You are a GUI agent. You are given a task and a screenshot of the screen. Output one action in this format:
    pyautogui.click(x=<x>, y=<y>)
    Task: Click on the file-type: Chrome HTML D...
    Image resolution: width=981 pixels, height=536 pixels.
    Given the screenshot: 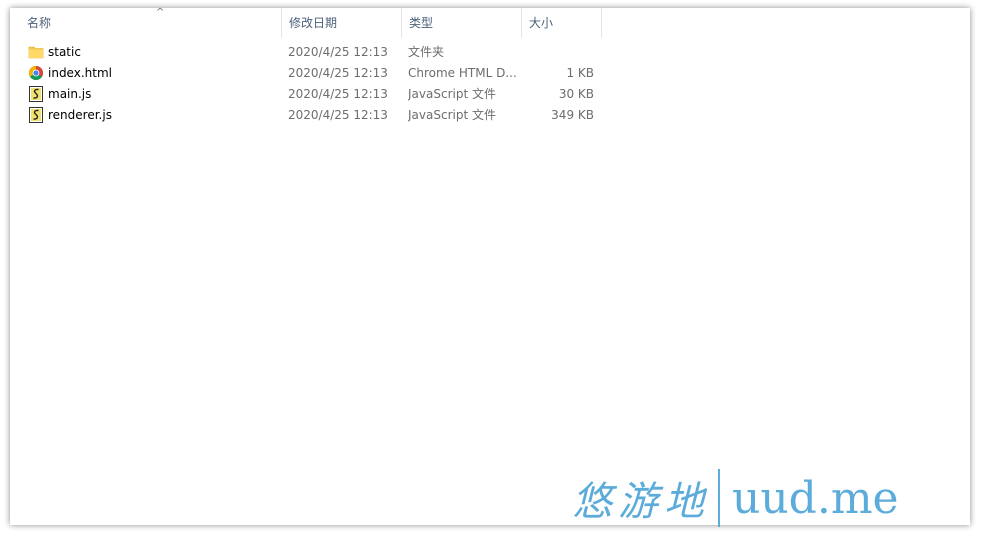 What is the action you would take?
    pyautogui.click(x=462, y=73)
    